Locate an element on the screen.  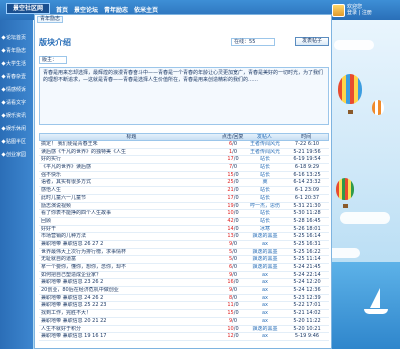
click-reply-count: 10/0 is located at coordinates (233, 329).